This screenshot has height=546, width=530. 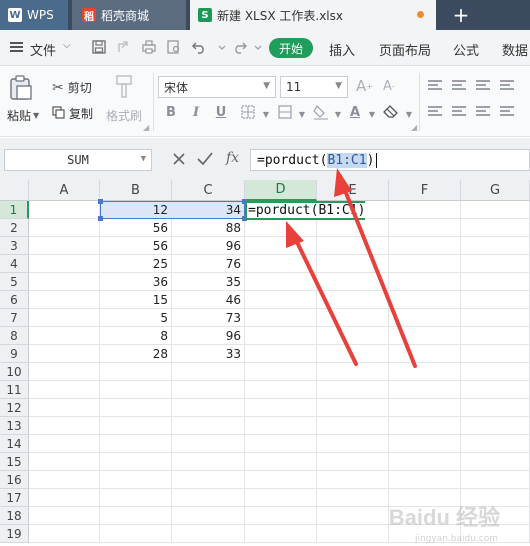 I want to click on cell-a17, so click(x=64, y=498).